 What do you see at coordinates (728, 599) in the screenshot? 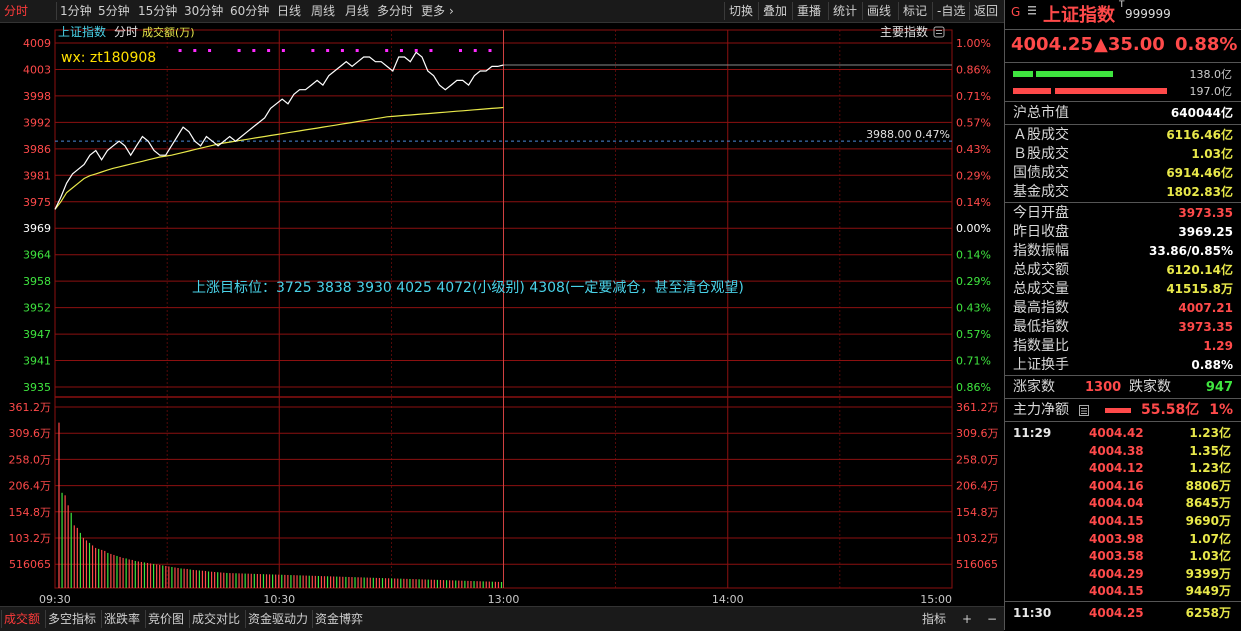
I see `time-axis-label: 14:00` at bounding box center [728, 599].